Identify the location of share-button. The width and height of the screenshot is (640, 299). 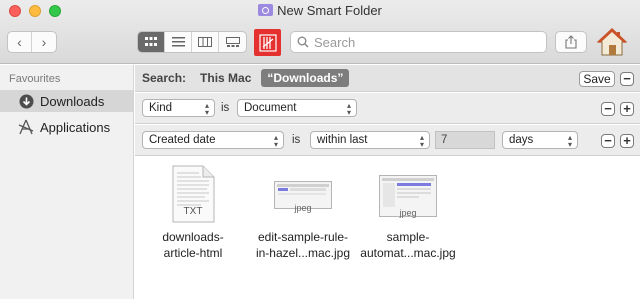
(571, 42).